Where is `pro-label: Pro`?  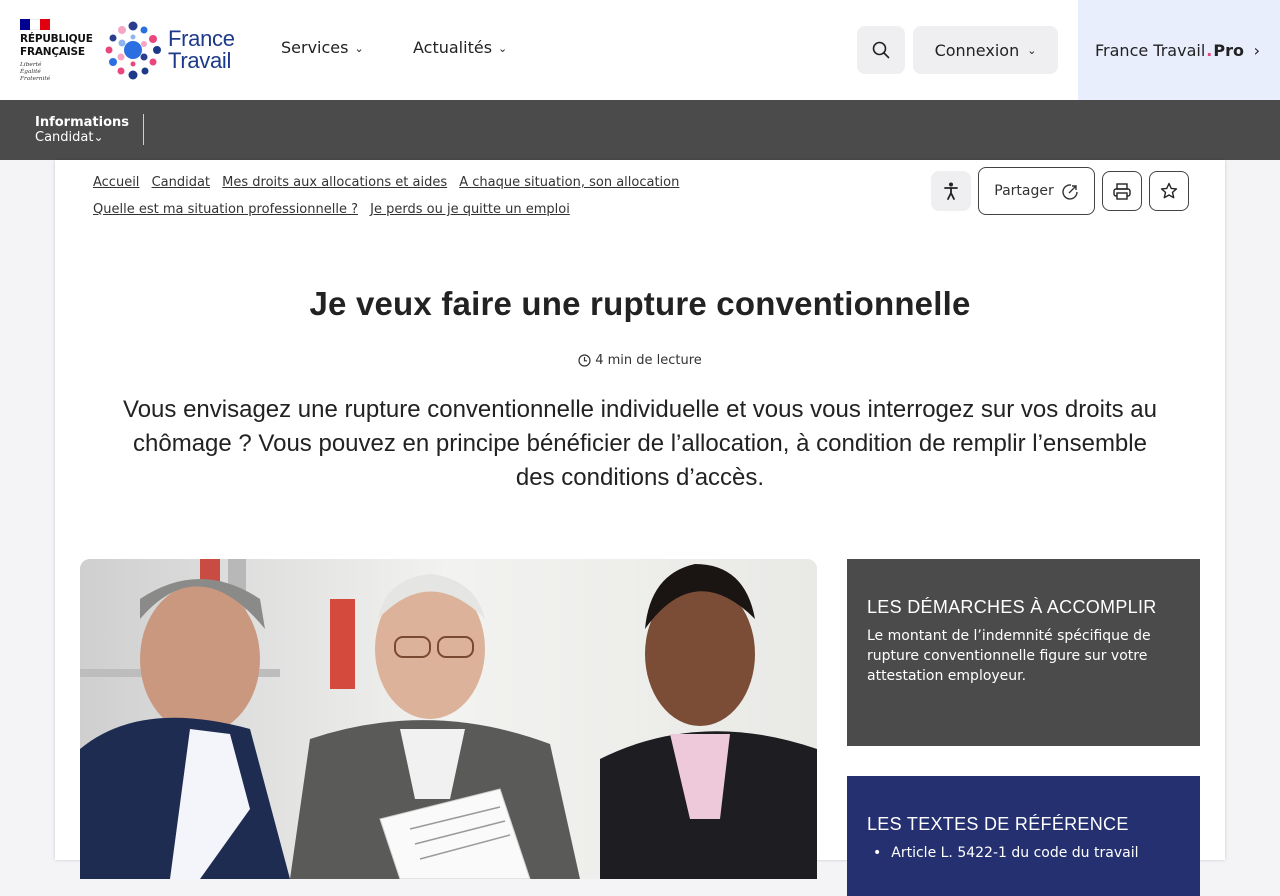 pro-label: Pro is located at coordinates (1228, 50).